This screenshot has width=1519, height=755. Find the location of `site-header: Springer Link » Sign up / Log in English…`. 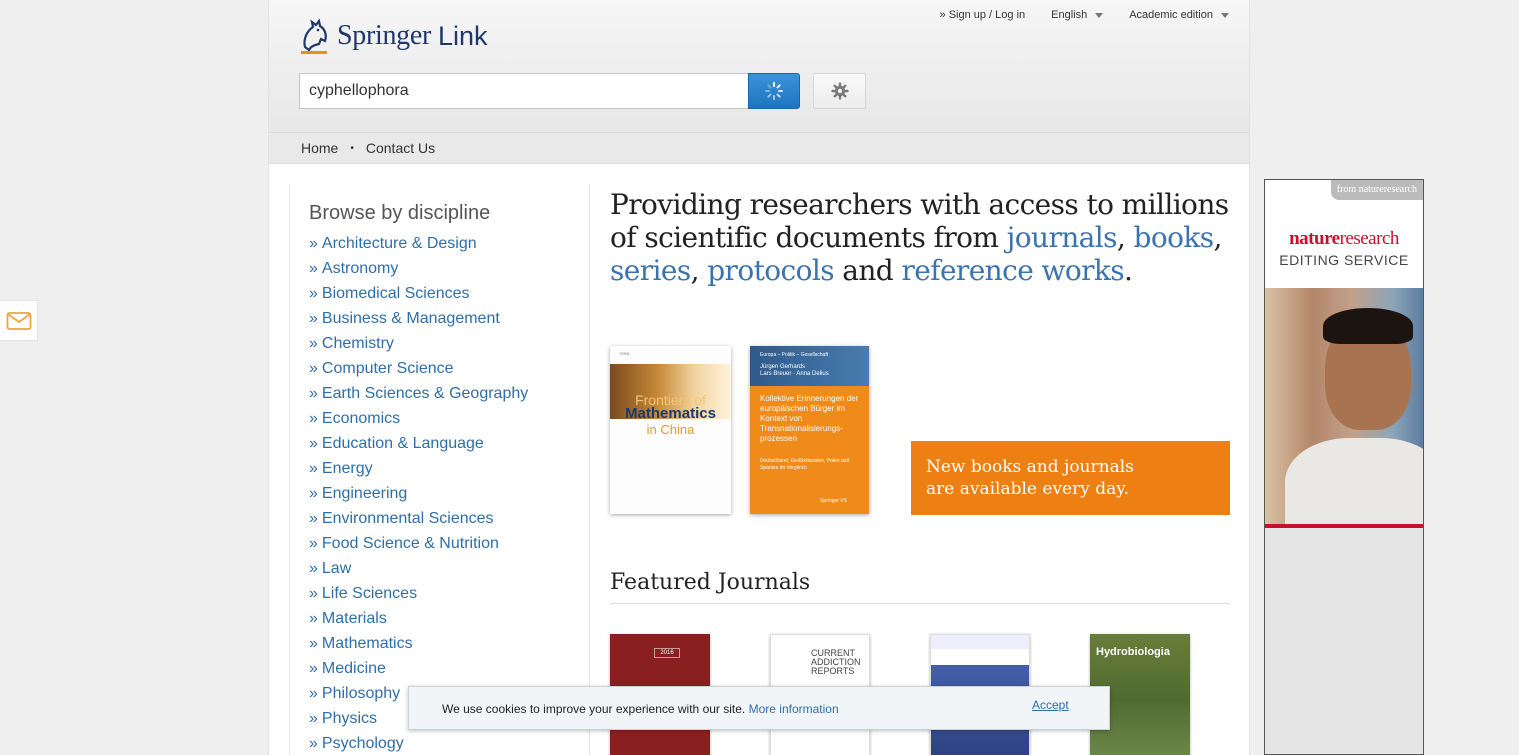

site-header: Springer Link » Sign up / Log in English… is located at coordinates (759, 66).